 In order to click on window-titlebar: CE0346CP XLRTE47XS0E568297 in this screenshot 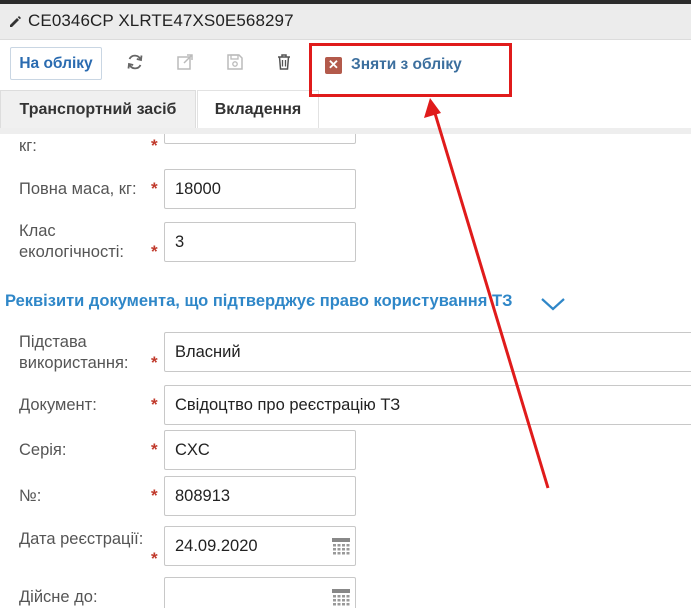, I will do `click(345, 20)`.